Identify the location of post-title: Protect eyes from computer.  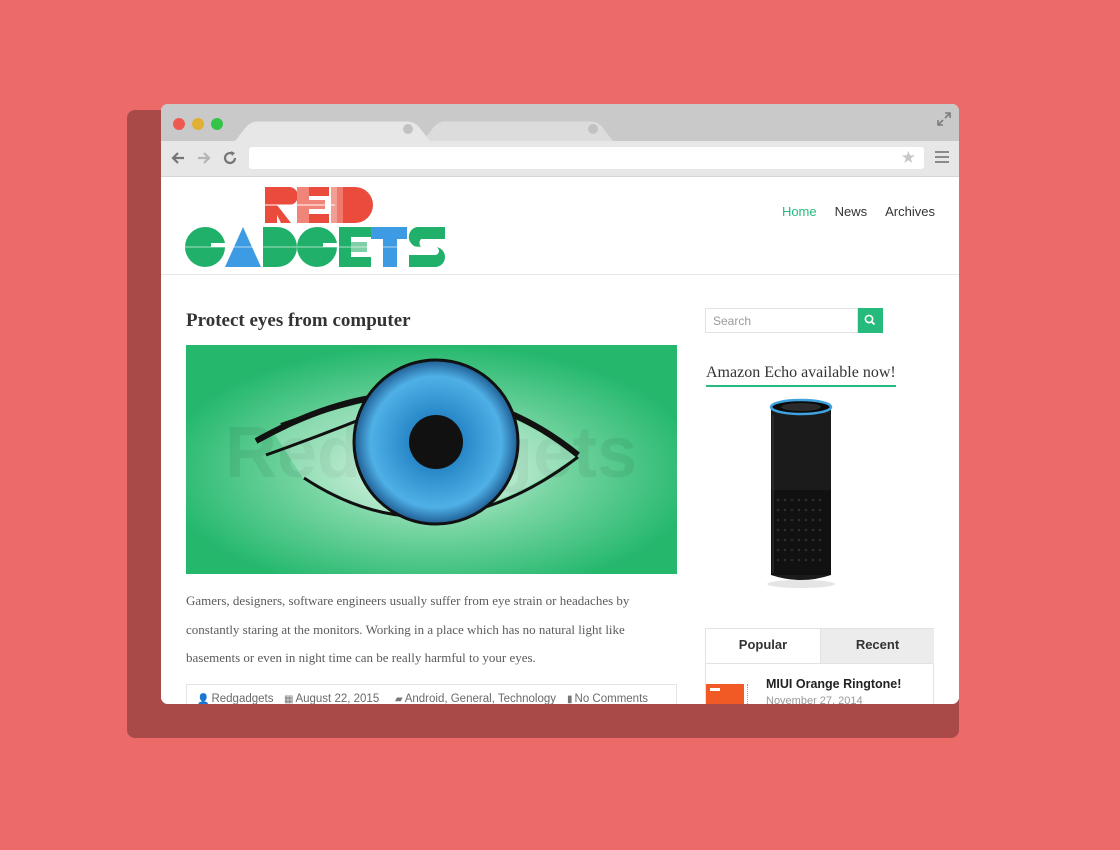
(298, 321).